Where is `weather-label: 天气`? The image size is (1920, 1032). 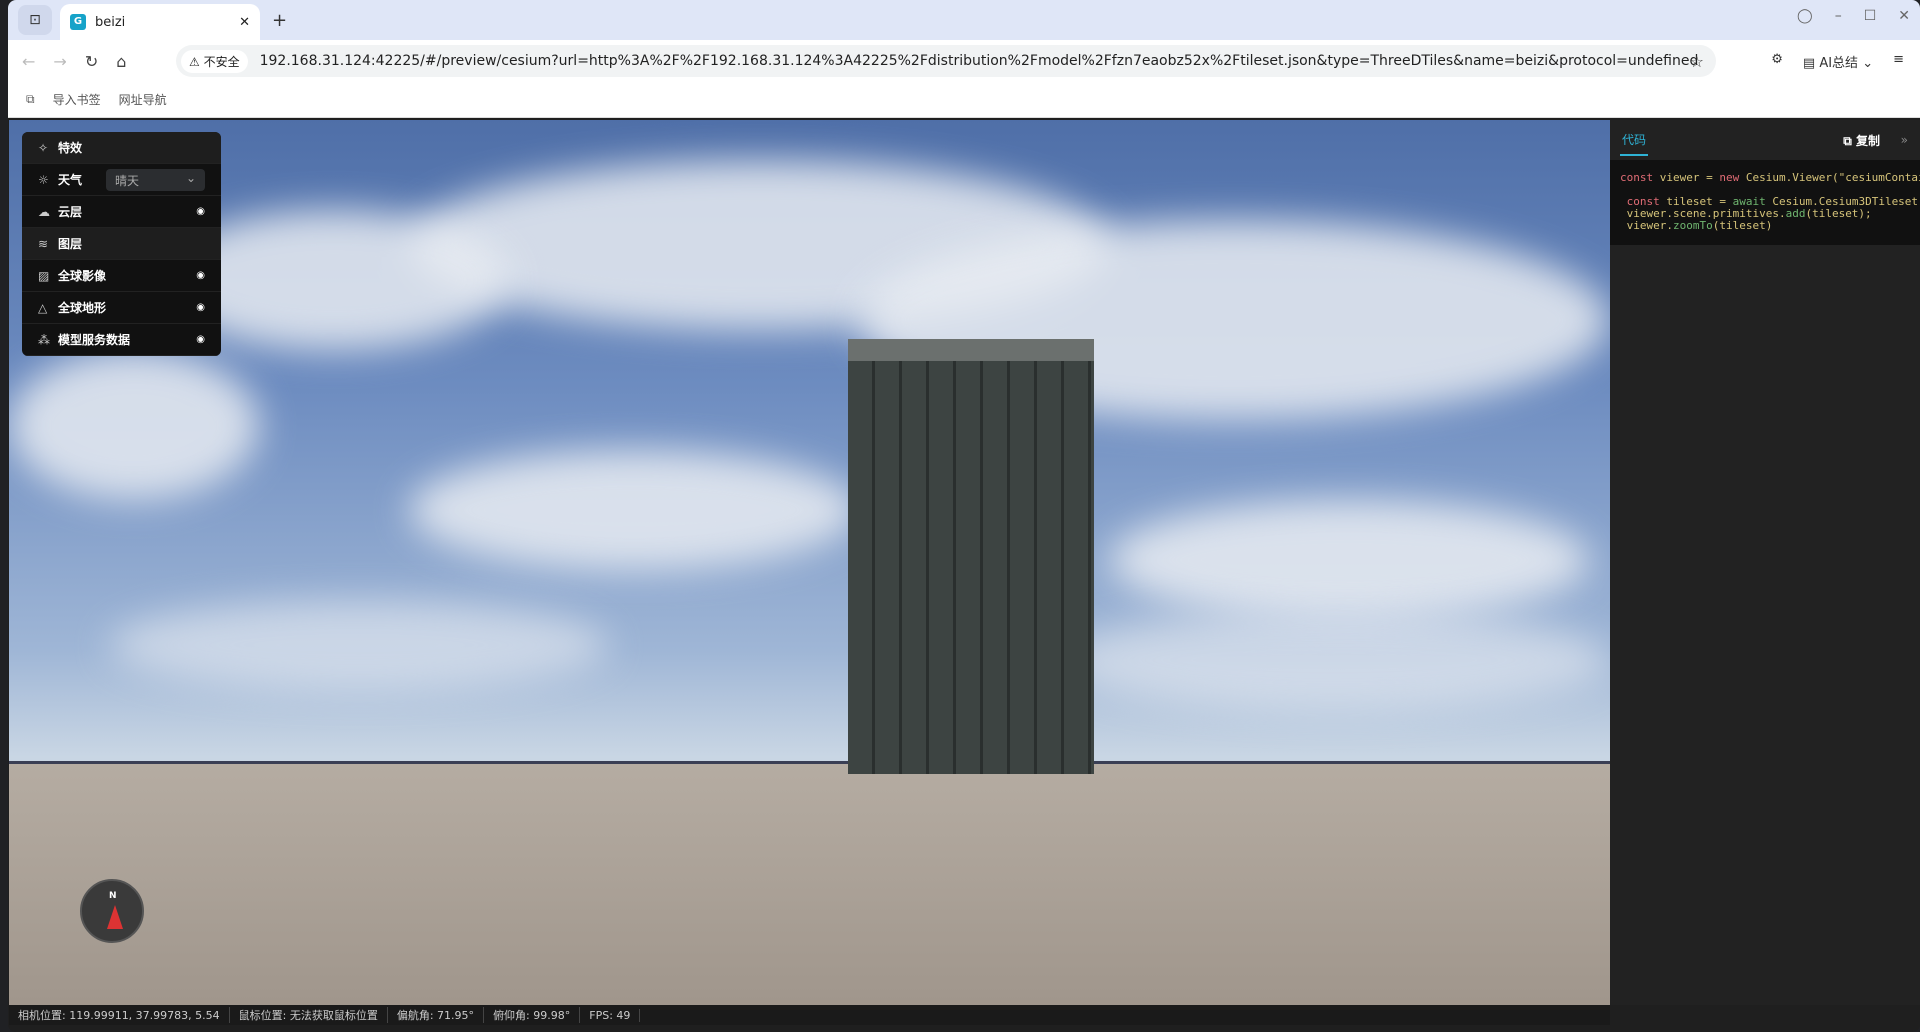
weather-label: 天气 is located at coordinates (70, 180).